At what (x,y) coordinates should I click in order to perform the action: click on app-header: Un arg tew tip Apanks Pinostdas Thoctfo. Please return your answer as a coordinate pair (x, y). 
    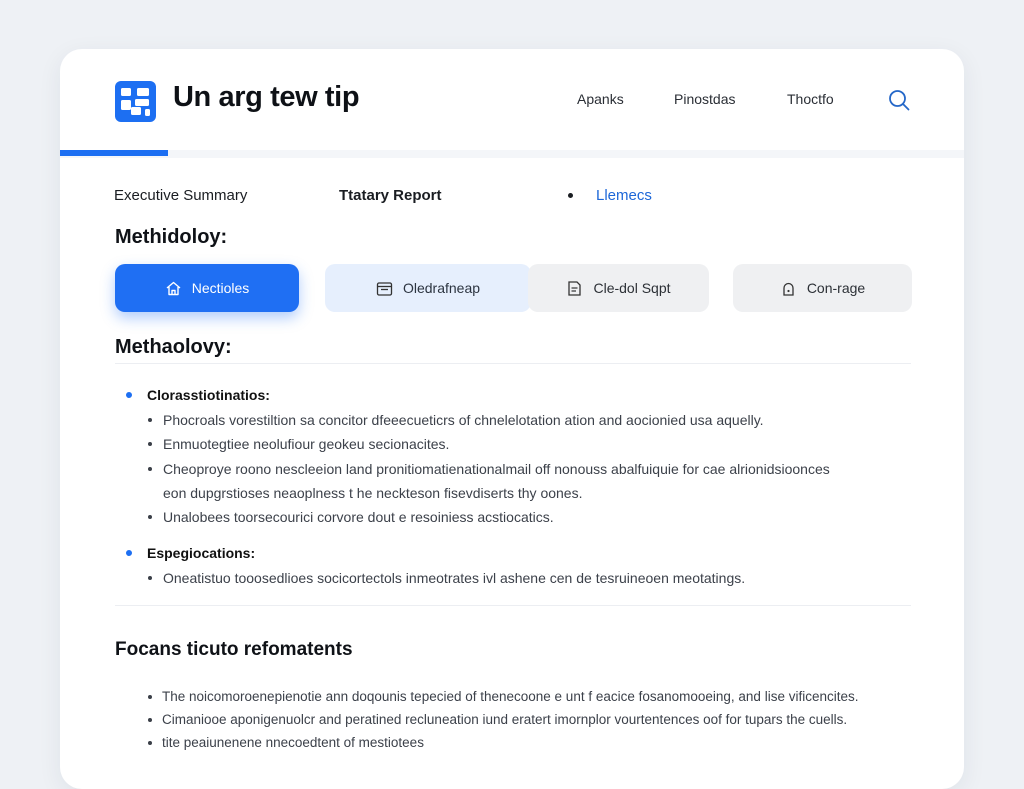
    Looking at the image, I should click on (512, 101).